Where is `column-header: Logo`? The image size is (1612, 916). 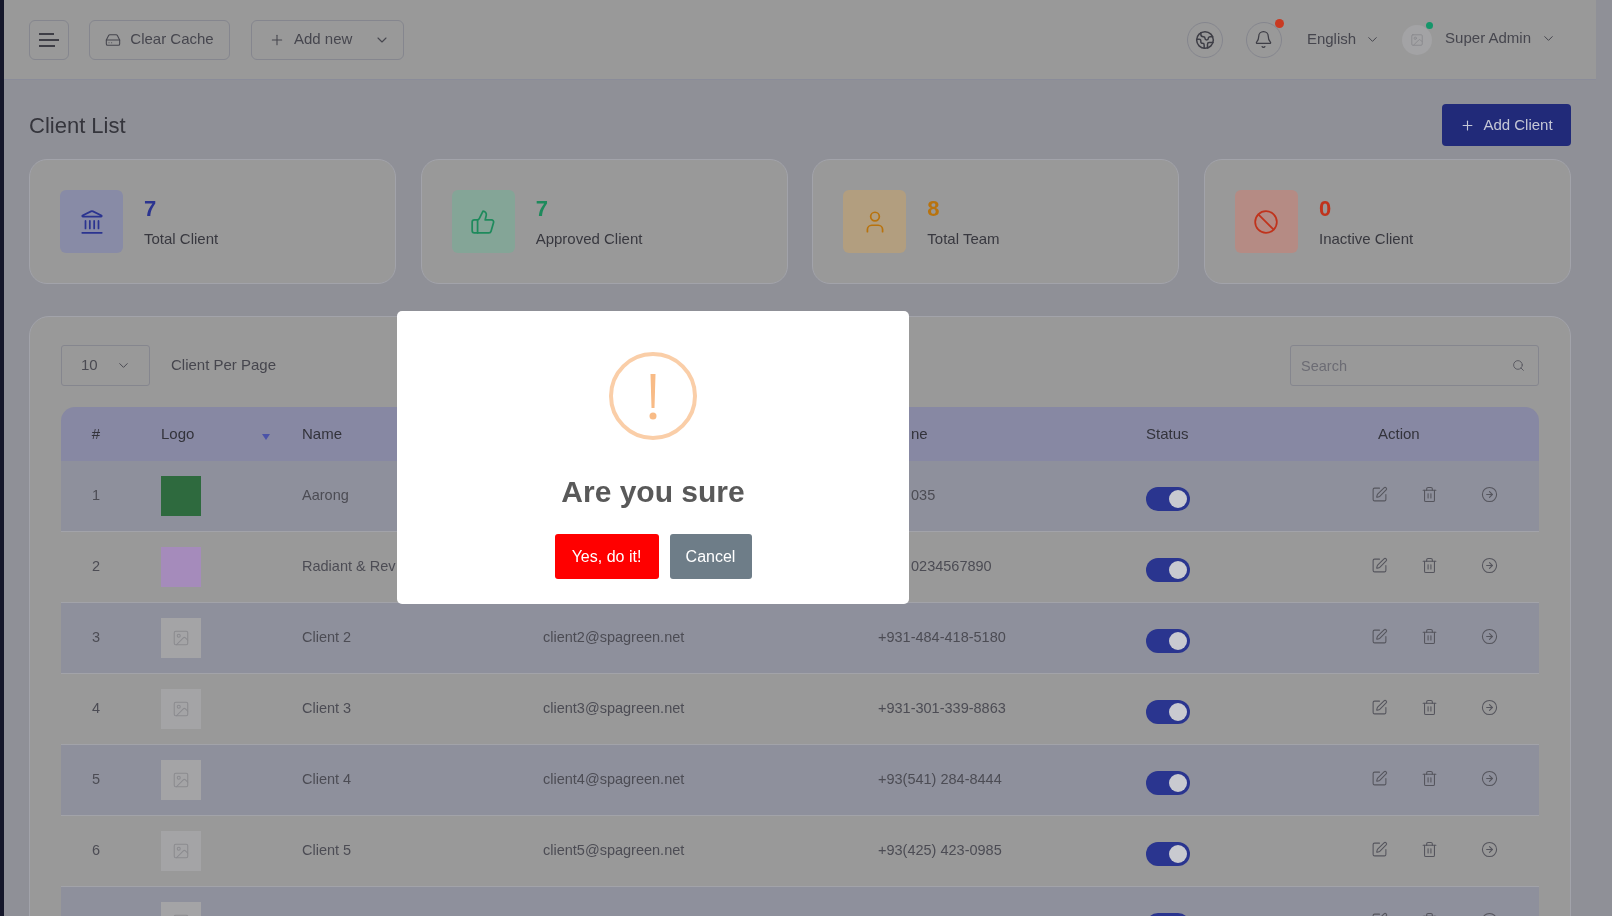 column-header: Logo is located at coordinates (178, 434).